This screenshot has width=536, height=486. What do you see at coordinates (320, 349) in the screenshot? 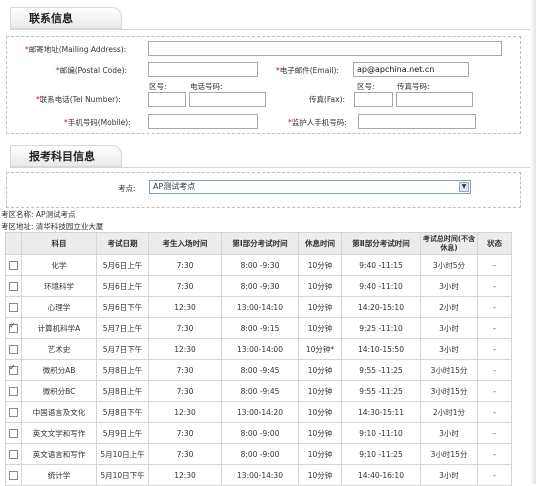
I see `cell-break: 10分钟*` at bounding box center [320, 349].